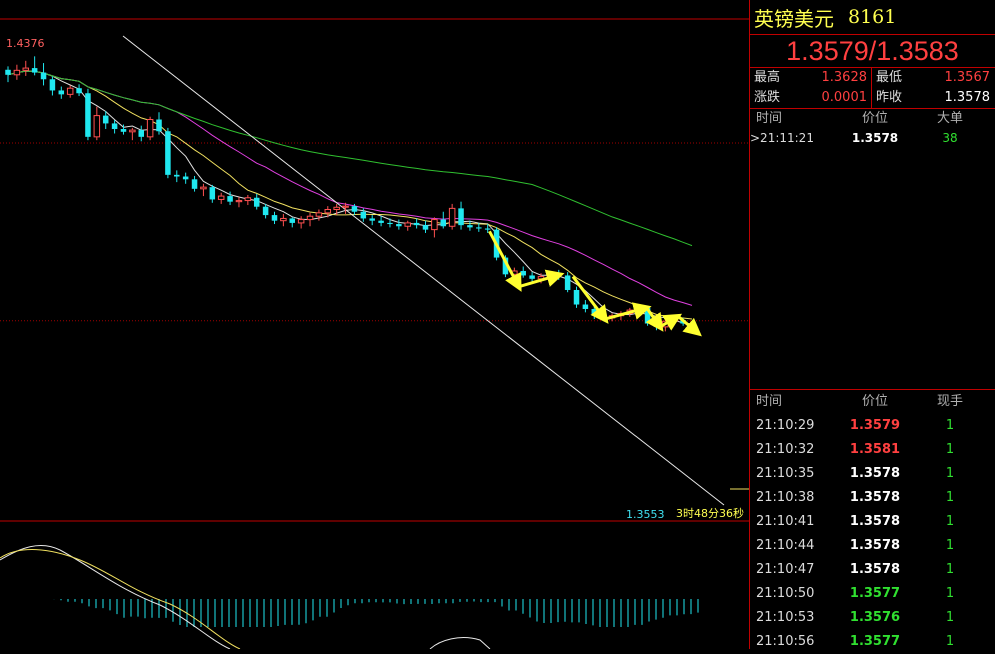 Image resolution: width=995 pixels, height=654 pixels. I want to click on tick-row: 21:10:53 1.3576 1, so click(872, 618).